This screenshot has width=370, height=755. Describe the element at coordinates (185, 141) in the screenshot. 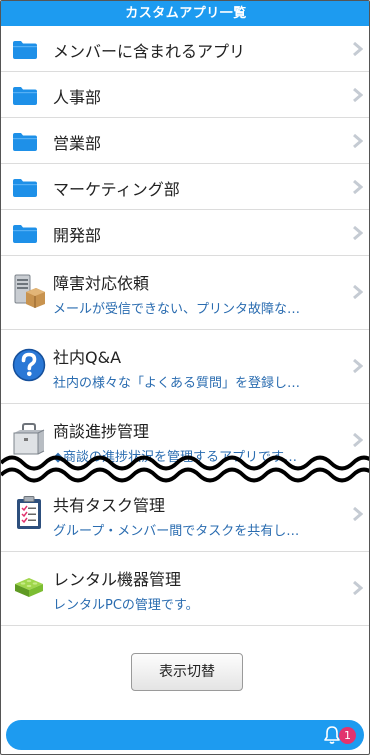

I see `folder-item-sales: 営業部` at that location.